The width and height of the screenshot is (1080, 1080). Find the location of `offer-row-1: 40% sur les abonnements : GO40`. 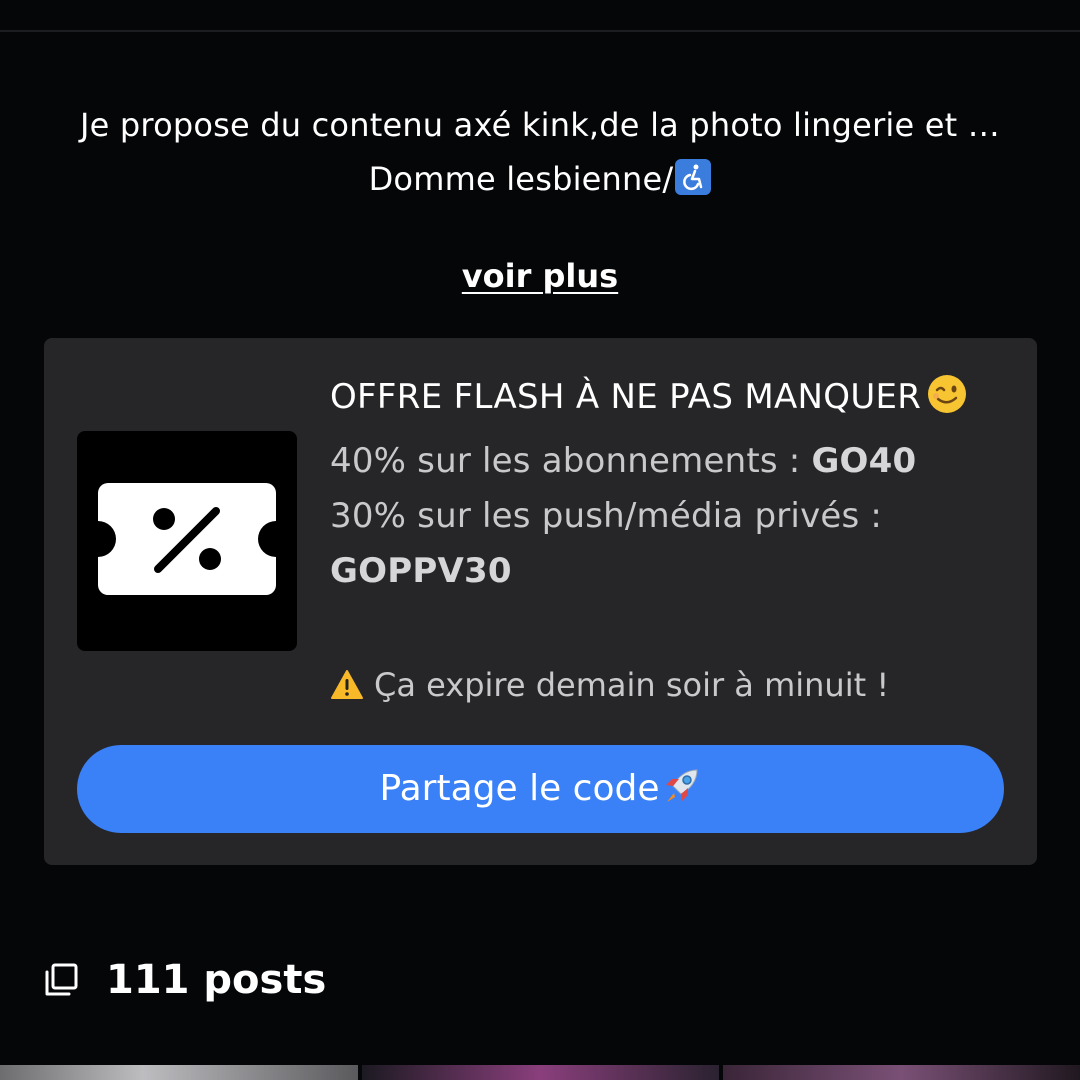

offer-row-1: 40% sur les abonnements : GO40 is located at coordinates (670, 461).